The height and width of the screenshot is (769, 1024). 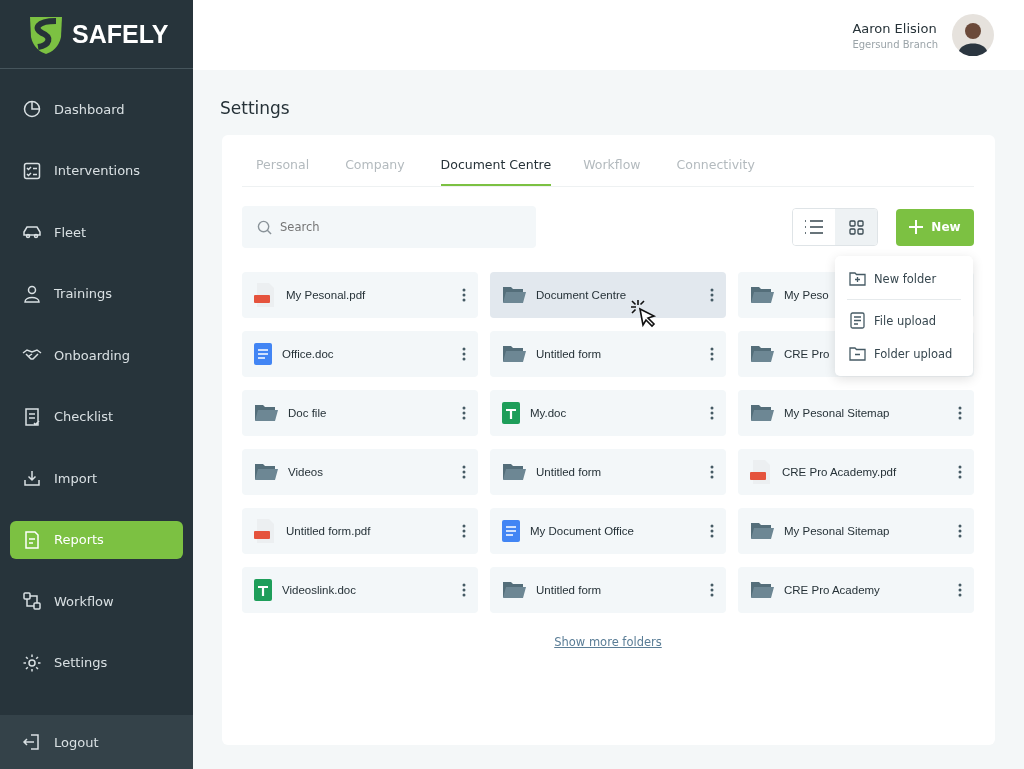 I want to click on sidebar-item: Import, so click(x=96, y=478).